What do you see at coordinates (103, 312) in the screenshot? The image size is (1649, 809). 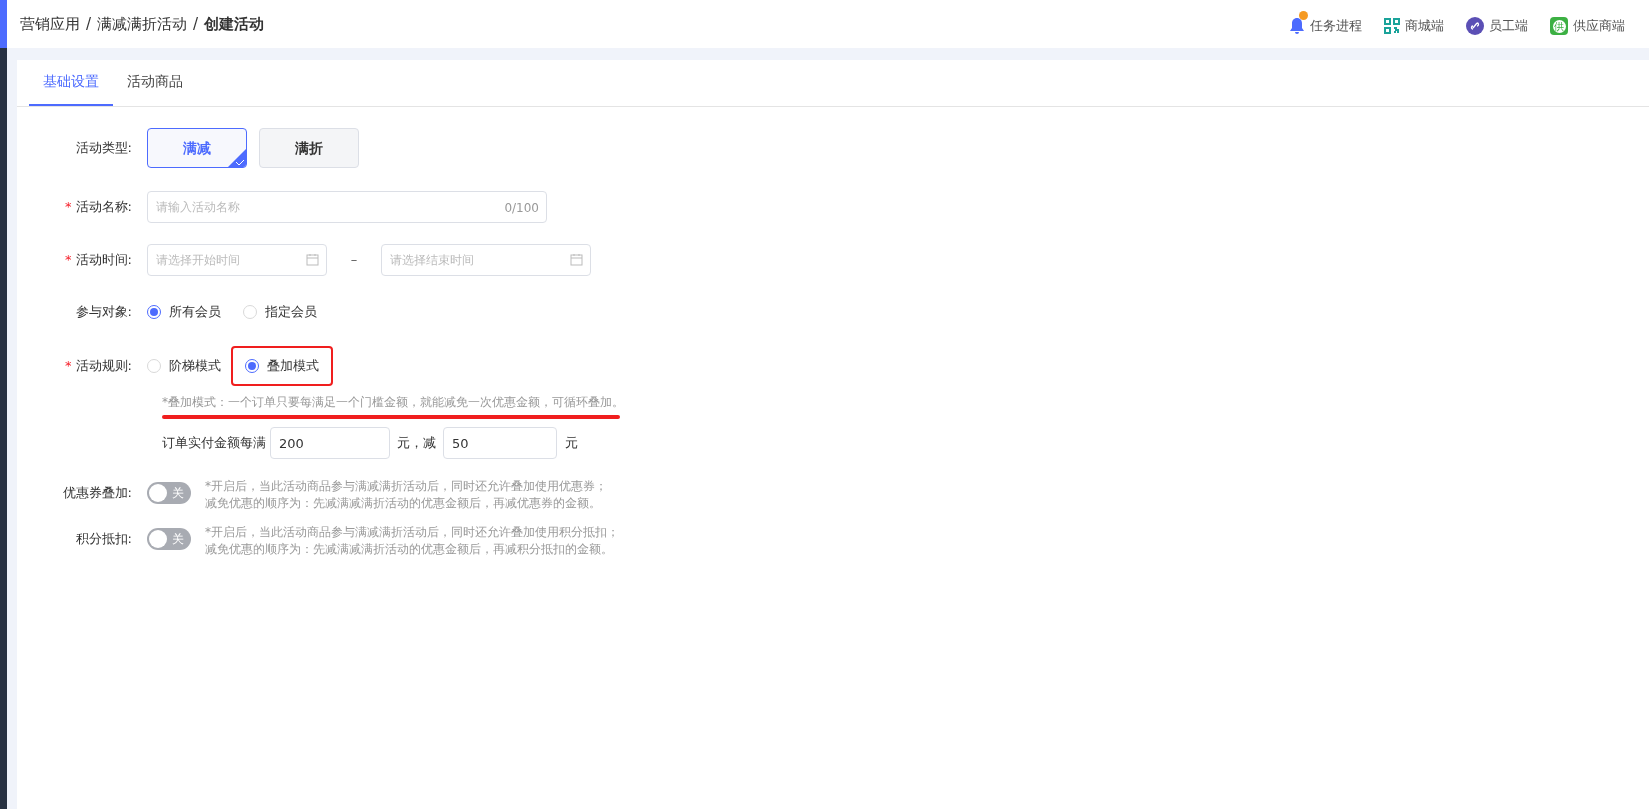 I see `field-label: 参与对象:` at bounding box center [103, 312].